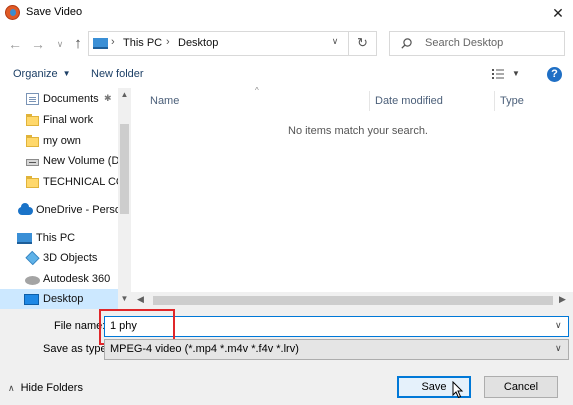 The image size is (573, 405). What do you see at coordinates (358, 131) in the screenshot?
I see `empty-message: No items match your search.` at bounding box center [358, 131].